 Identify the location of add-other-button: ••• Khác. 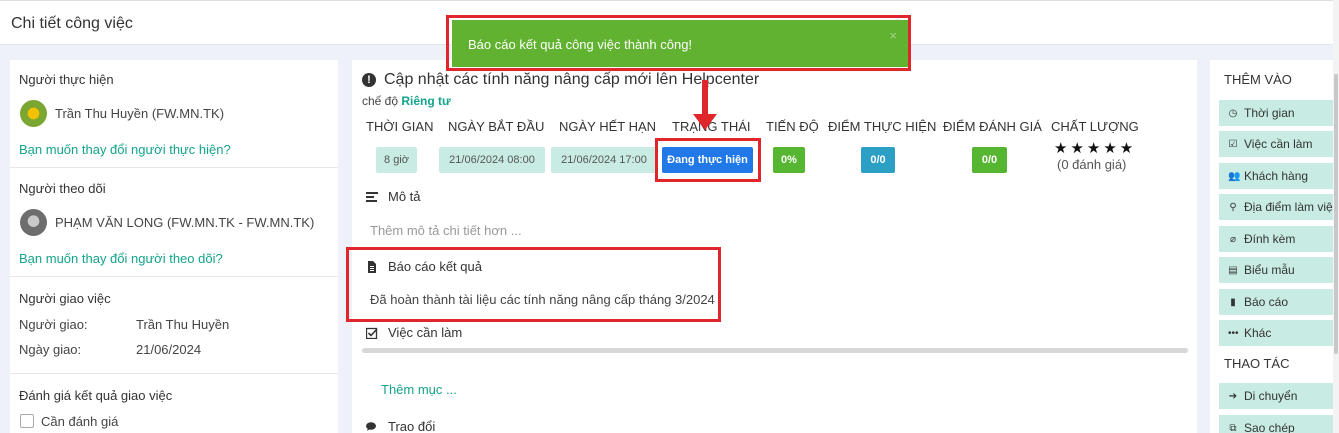
(1279, 333).